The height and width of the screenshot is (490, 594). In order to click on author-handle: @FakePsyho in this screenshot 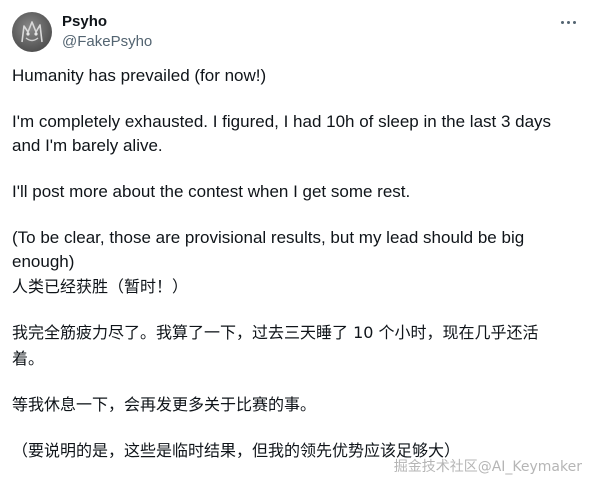, I will do `click(107, 42)`.